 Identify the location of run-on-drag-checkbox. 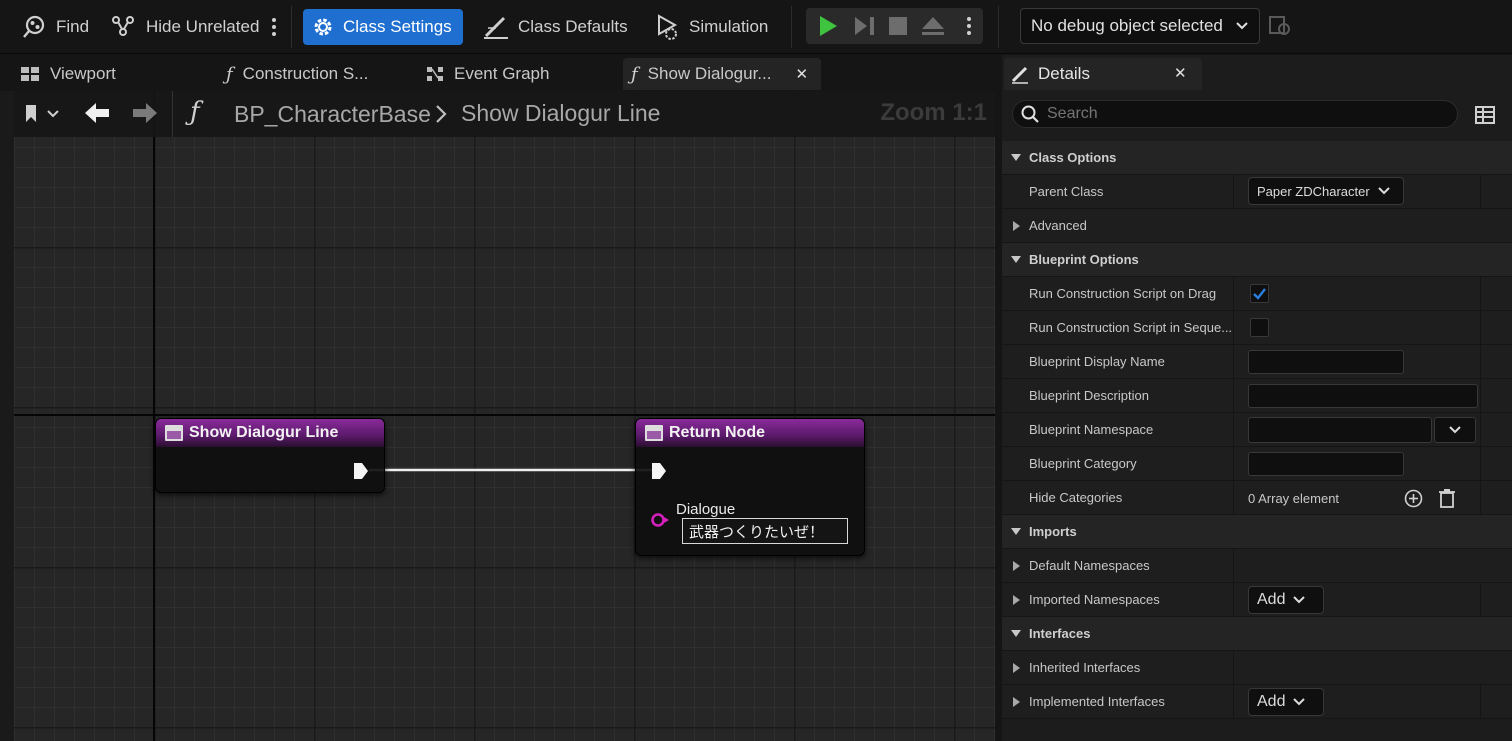
(1259, 293).